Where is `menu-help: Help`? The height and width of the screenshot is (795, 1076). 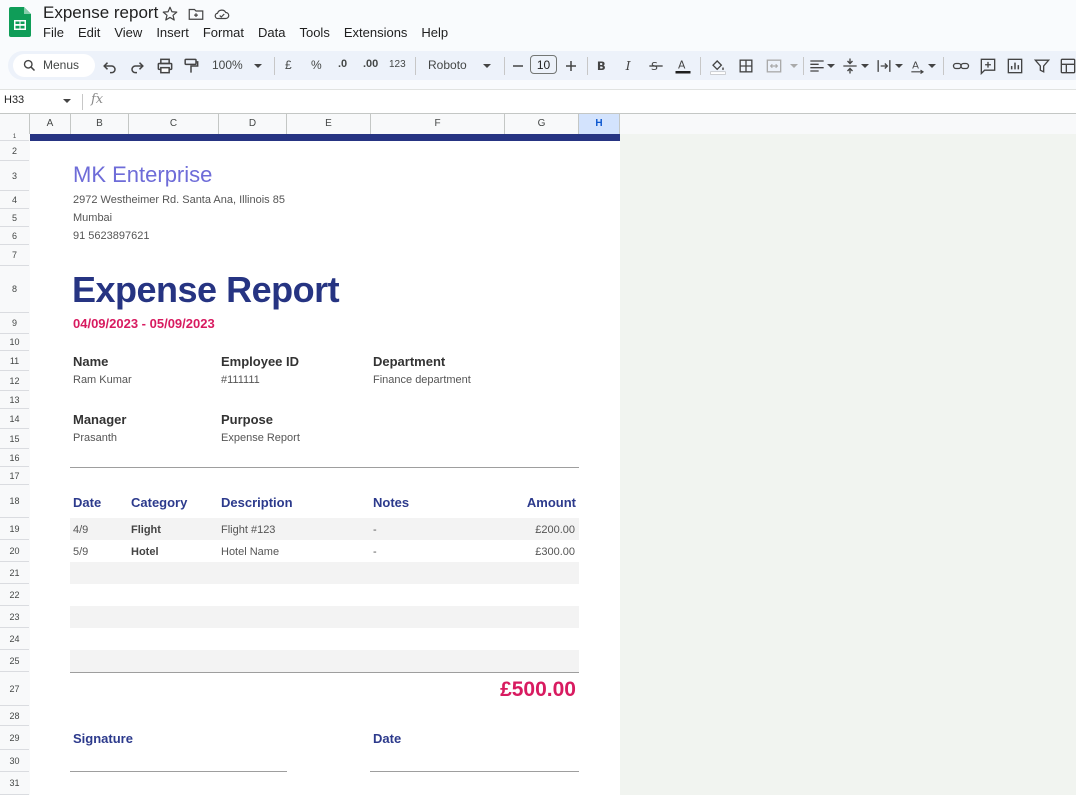 menu-help: Help is located at coordinates (434, 34).